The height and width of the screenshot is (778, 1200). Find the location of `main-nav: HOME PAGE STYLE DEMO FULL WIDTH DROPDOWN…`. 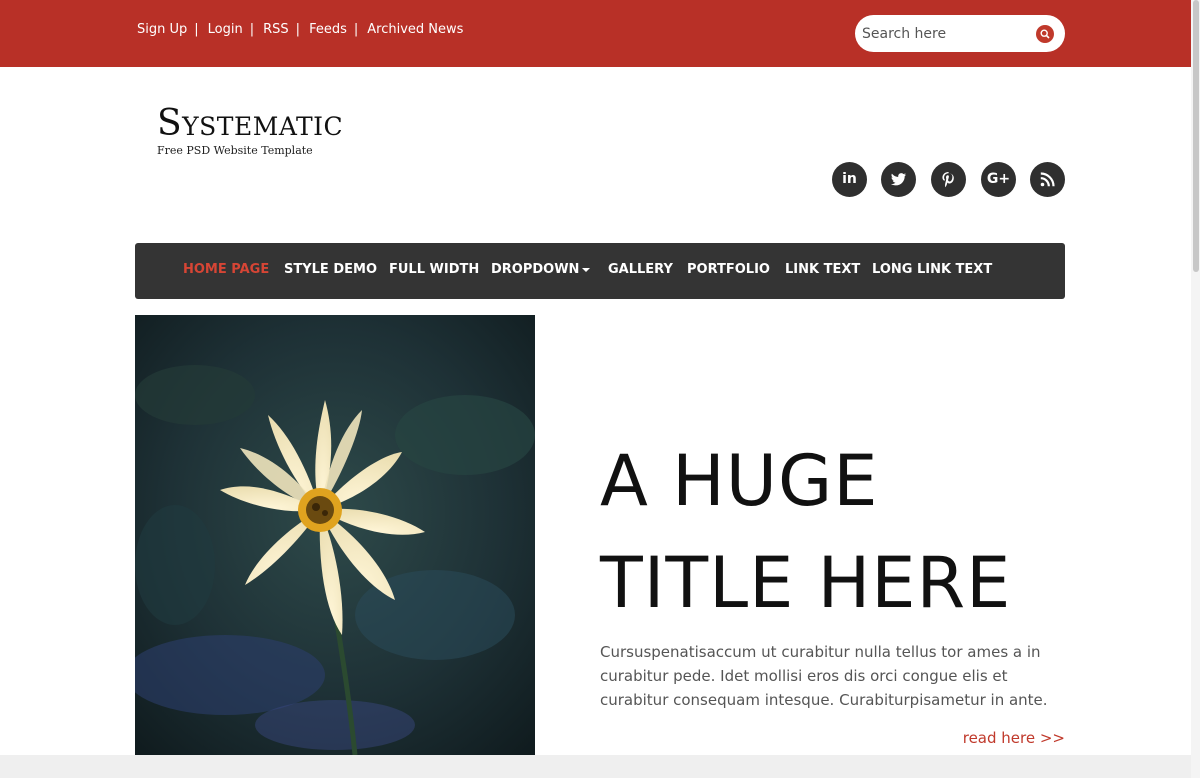

main-nav: HOME PAGE STYLE DEMO FULL WIDTH DROPDOWN… is located at coordinates (600, 271).